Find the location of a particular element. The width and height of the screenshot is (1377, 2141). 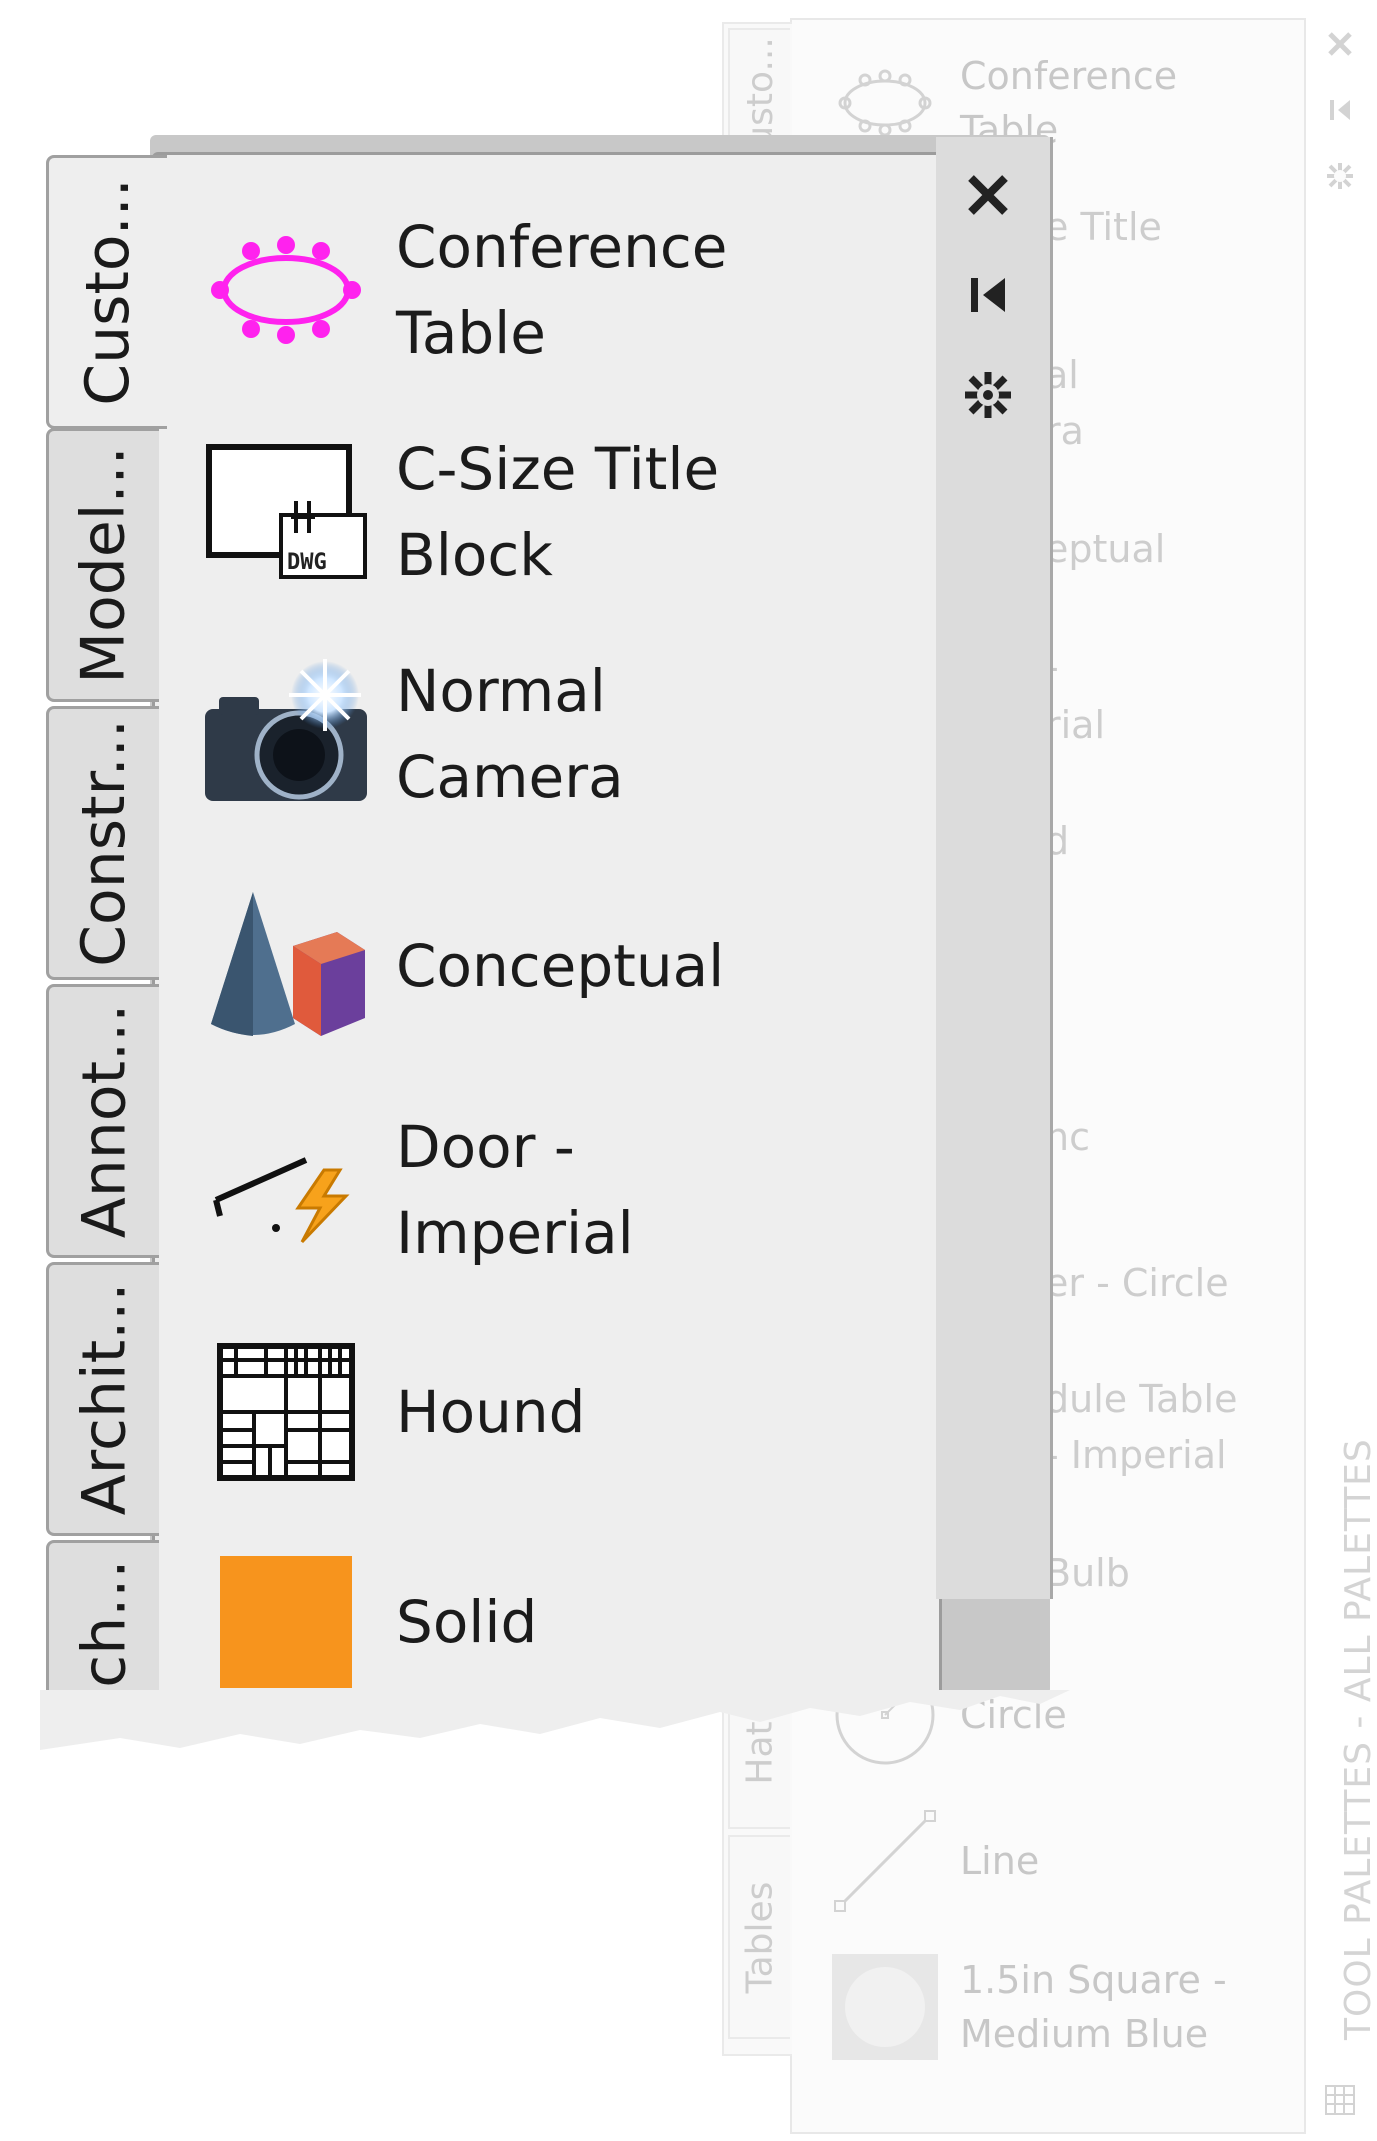

camera-icon is located at coordinates (286, 734).